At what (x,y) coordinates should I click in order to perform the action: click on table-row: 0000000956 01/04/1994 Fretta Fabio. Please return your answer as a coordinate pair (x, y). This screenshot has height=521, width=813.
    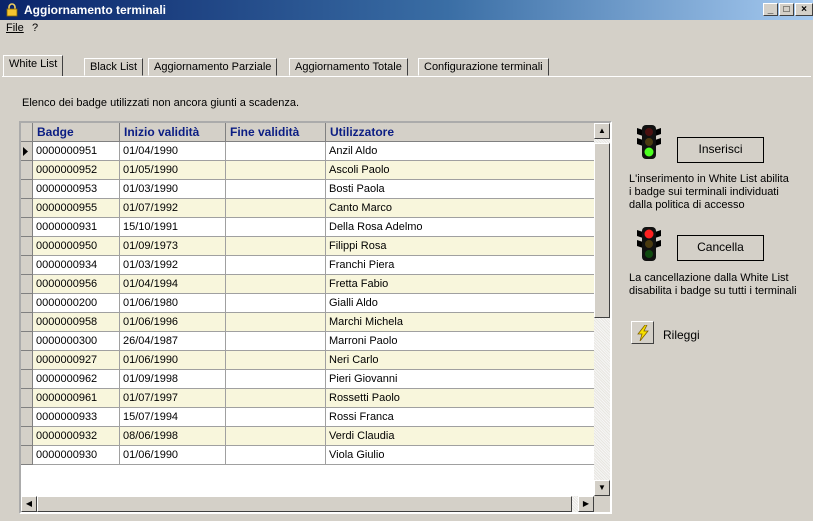
    Looking at the image, I should click on (309, 284).